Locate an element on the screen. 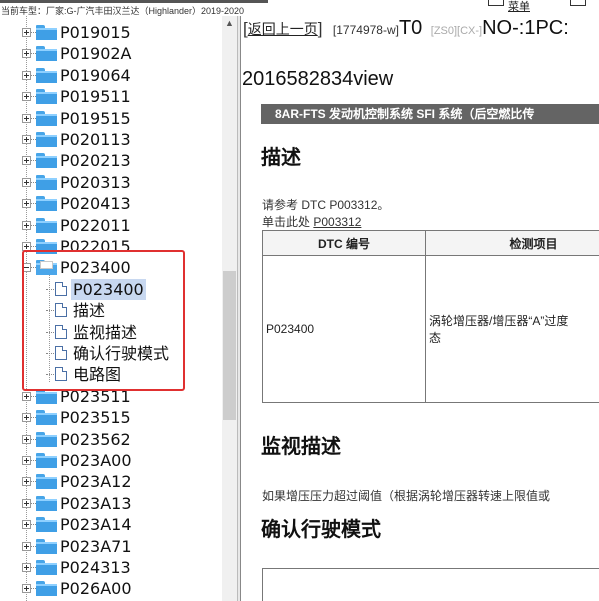  tree-node: P020213 is located at coordinates (111, 160).